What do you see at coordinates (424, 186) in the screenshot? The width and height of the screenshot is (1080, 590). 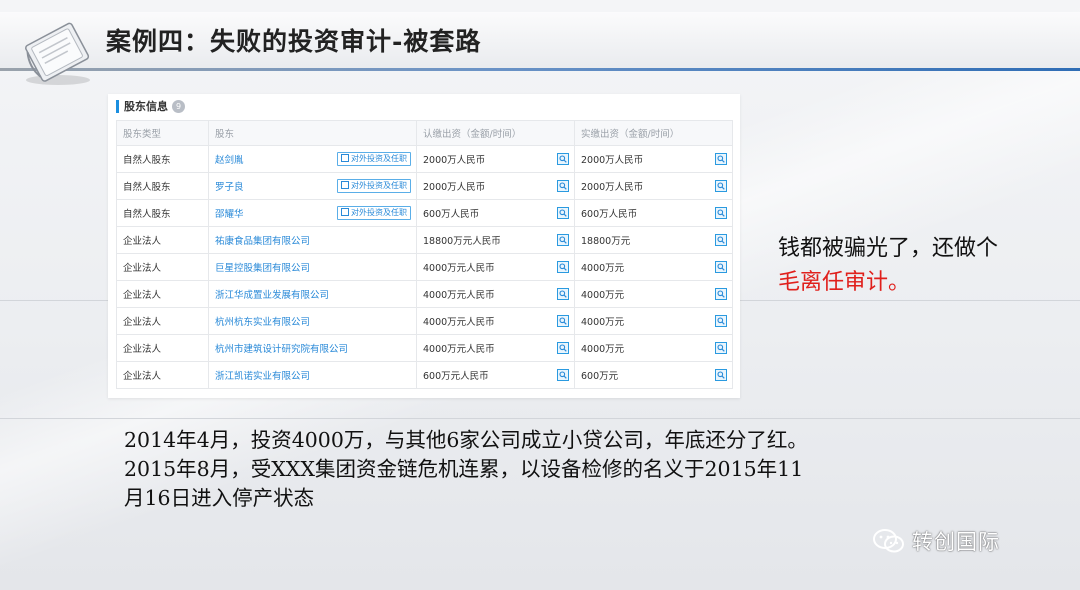 I see `table-row: 自然人股东 罗子良 对外投资及任职 2000万人民币 2000万人民币` at bounding box center [424, 186].